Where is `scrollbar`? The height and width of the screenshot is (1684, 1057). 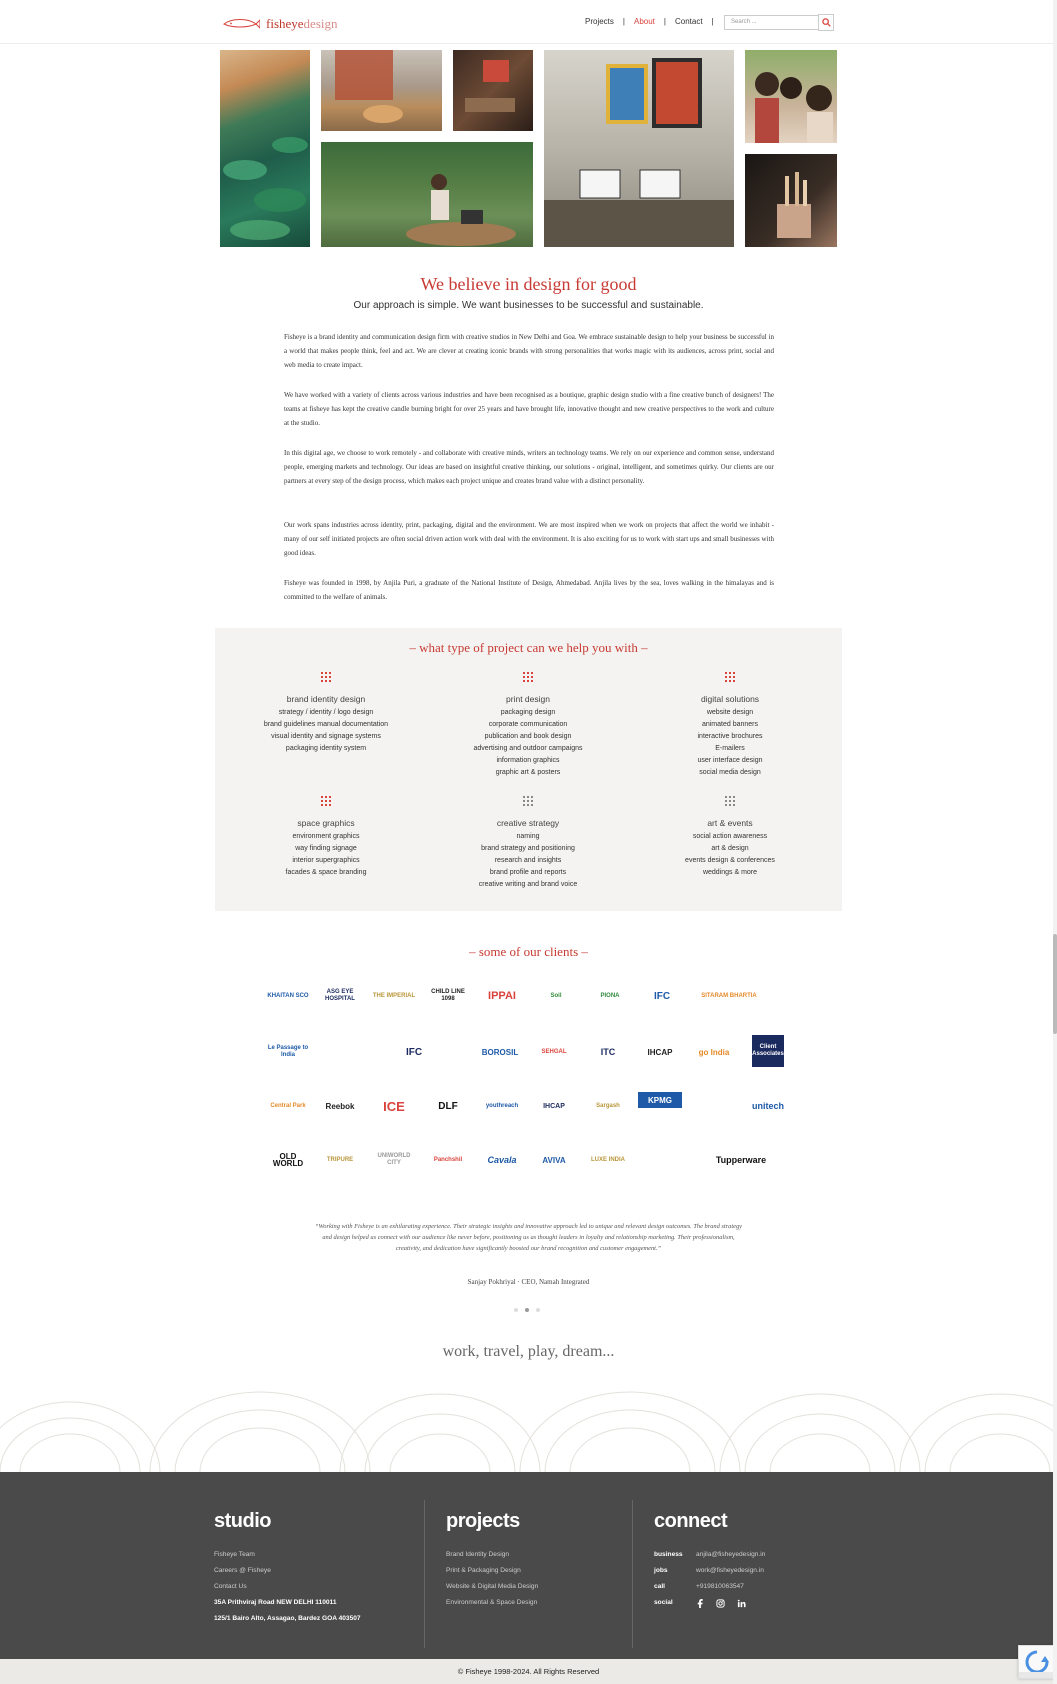
scrollbar is located at coordinates (1055, 842).